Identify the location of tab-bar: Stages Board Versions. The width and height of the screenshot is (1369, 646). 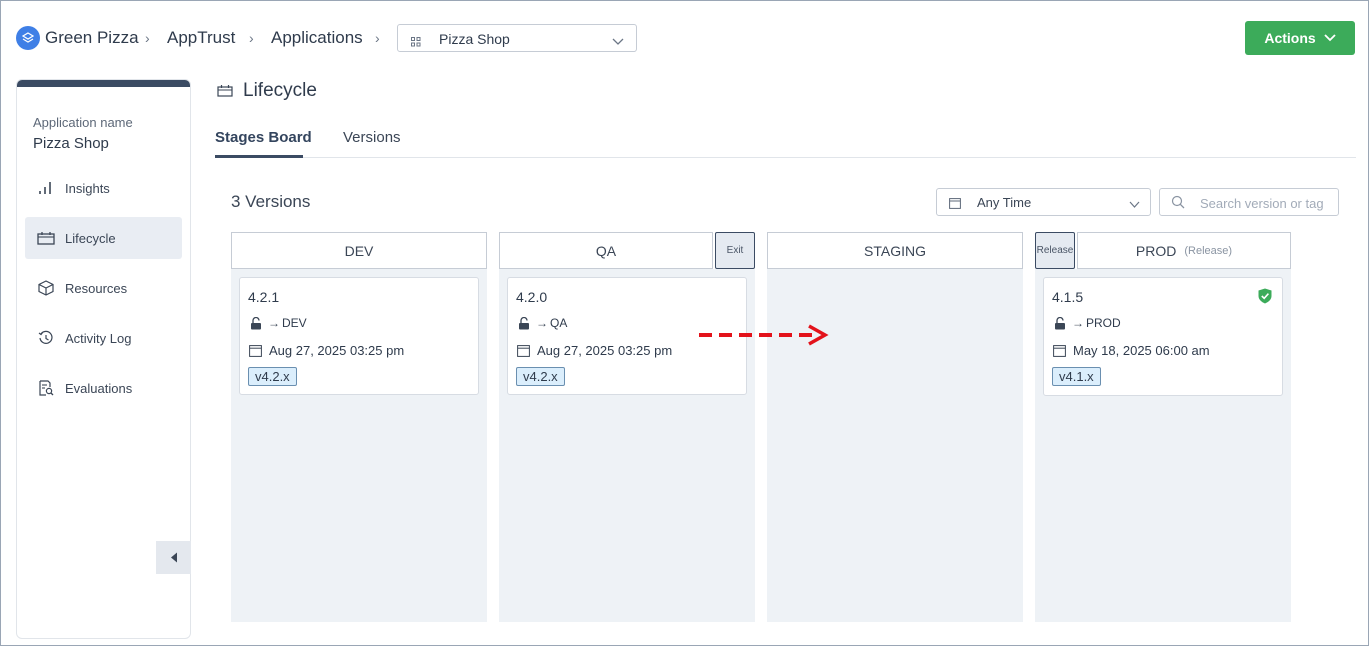
(785, 139).